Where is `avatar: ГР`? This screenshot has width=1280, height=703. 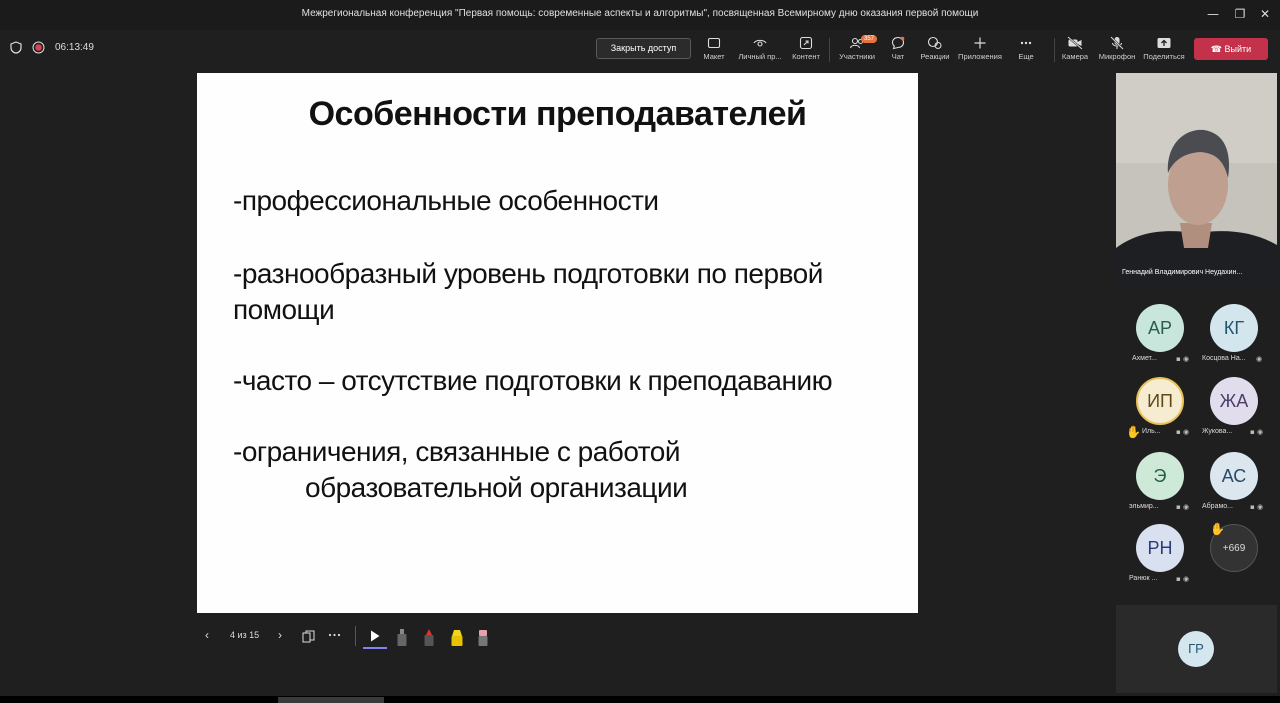 avatar: ГР is located at coordinates (1196, 649).